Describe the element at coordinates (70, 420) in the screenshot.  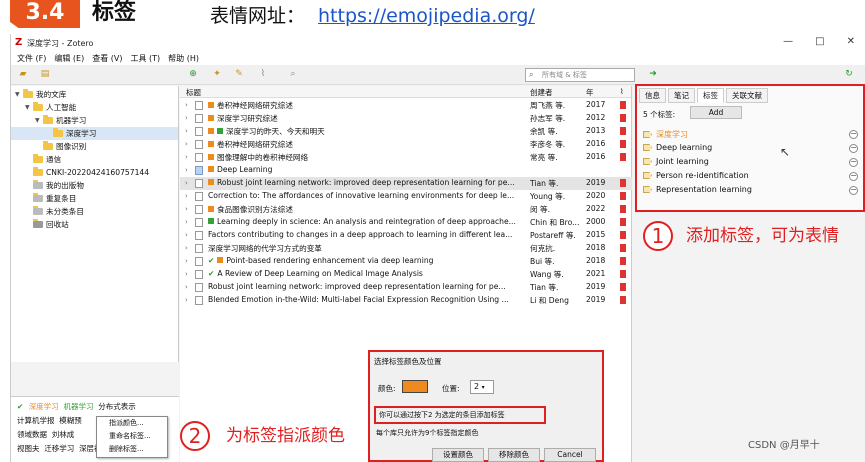
I see `tag-selector-item: 模糊预` at that location.